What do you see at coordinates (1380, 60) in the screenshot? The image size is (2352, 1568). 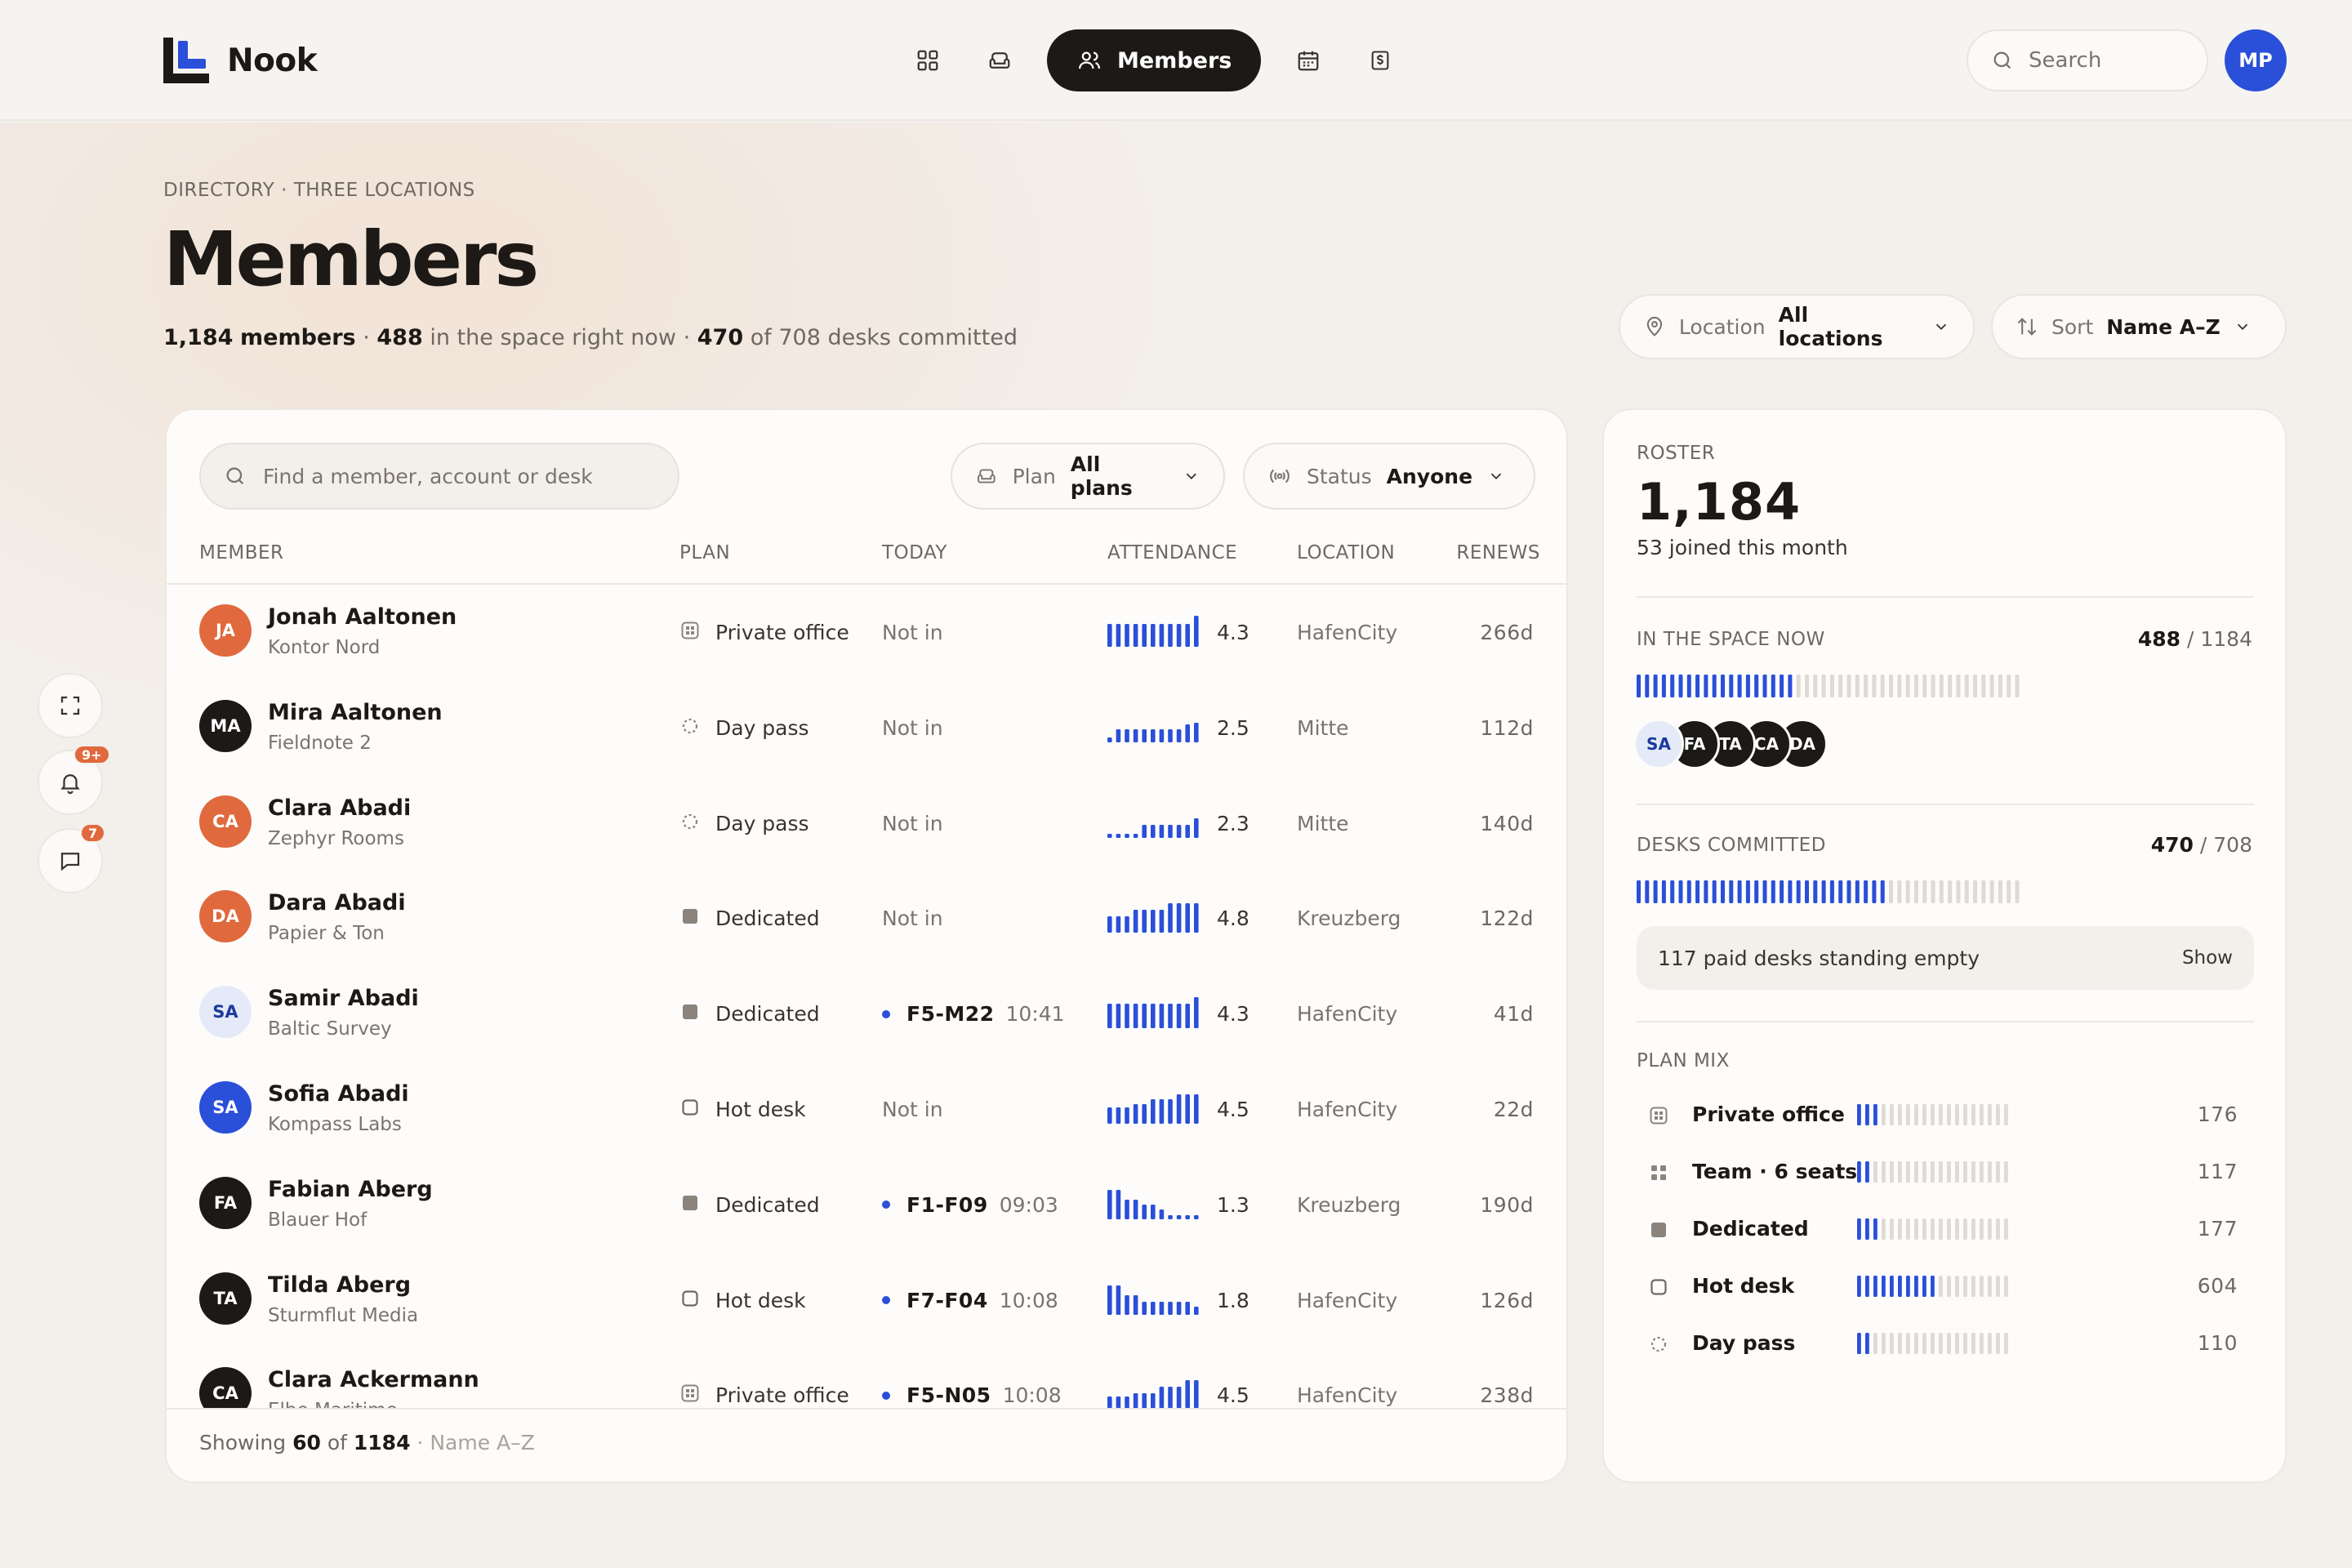 I see `nav-billing` at bounding box center [1380, 60].